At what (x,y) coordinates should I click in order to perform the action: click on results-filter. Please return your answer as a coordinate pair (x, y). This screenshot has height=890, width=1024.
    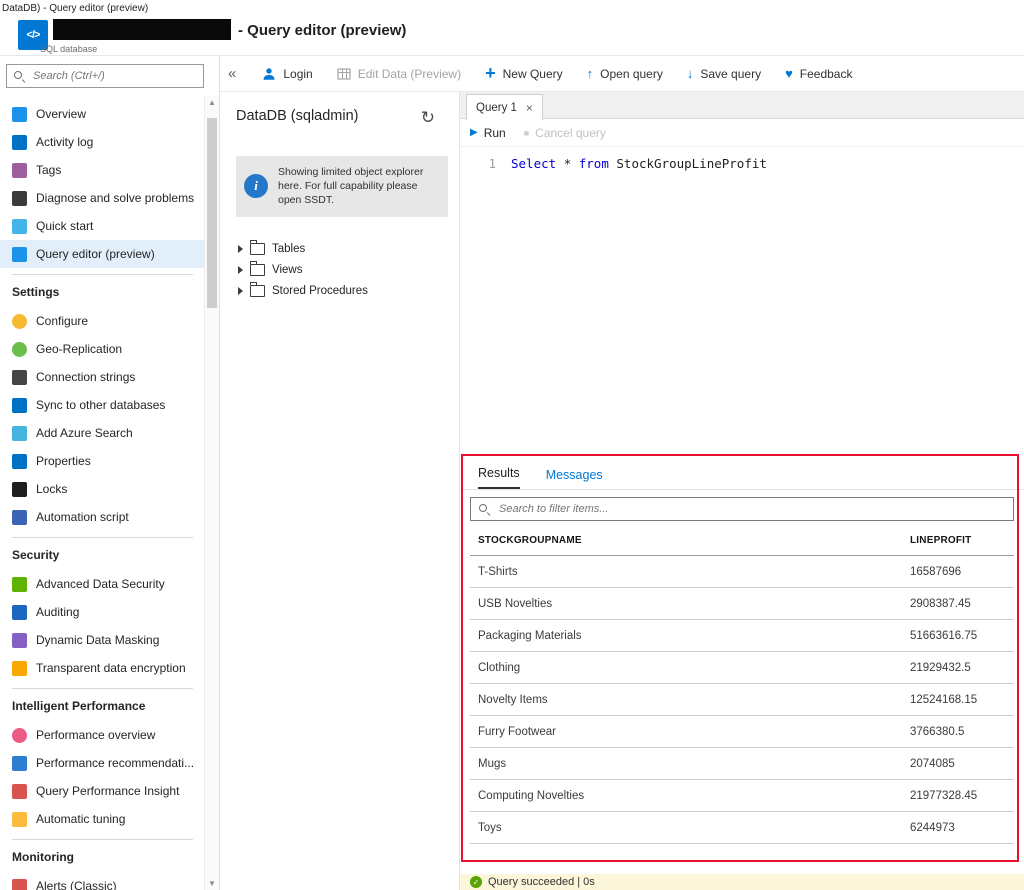
    Looking at the image, I should click on (742, 509).